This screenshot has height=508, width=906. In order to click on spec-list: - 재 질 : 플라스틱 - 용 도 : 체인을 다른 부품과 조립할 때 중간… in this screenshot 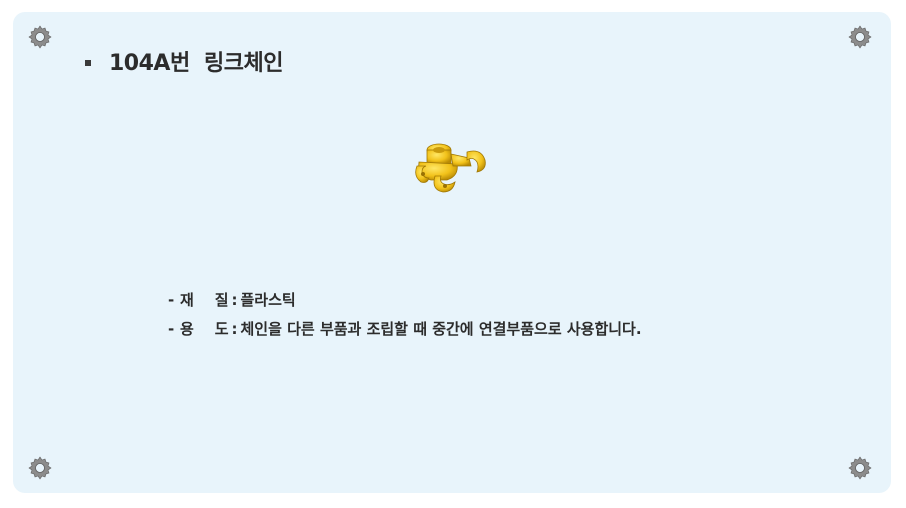, I will do `click(405, 318)`.